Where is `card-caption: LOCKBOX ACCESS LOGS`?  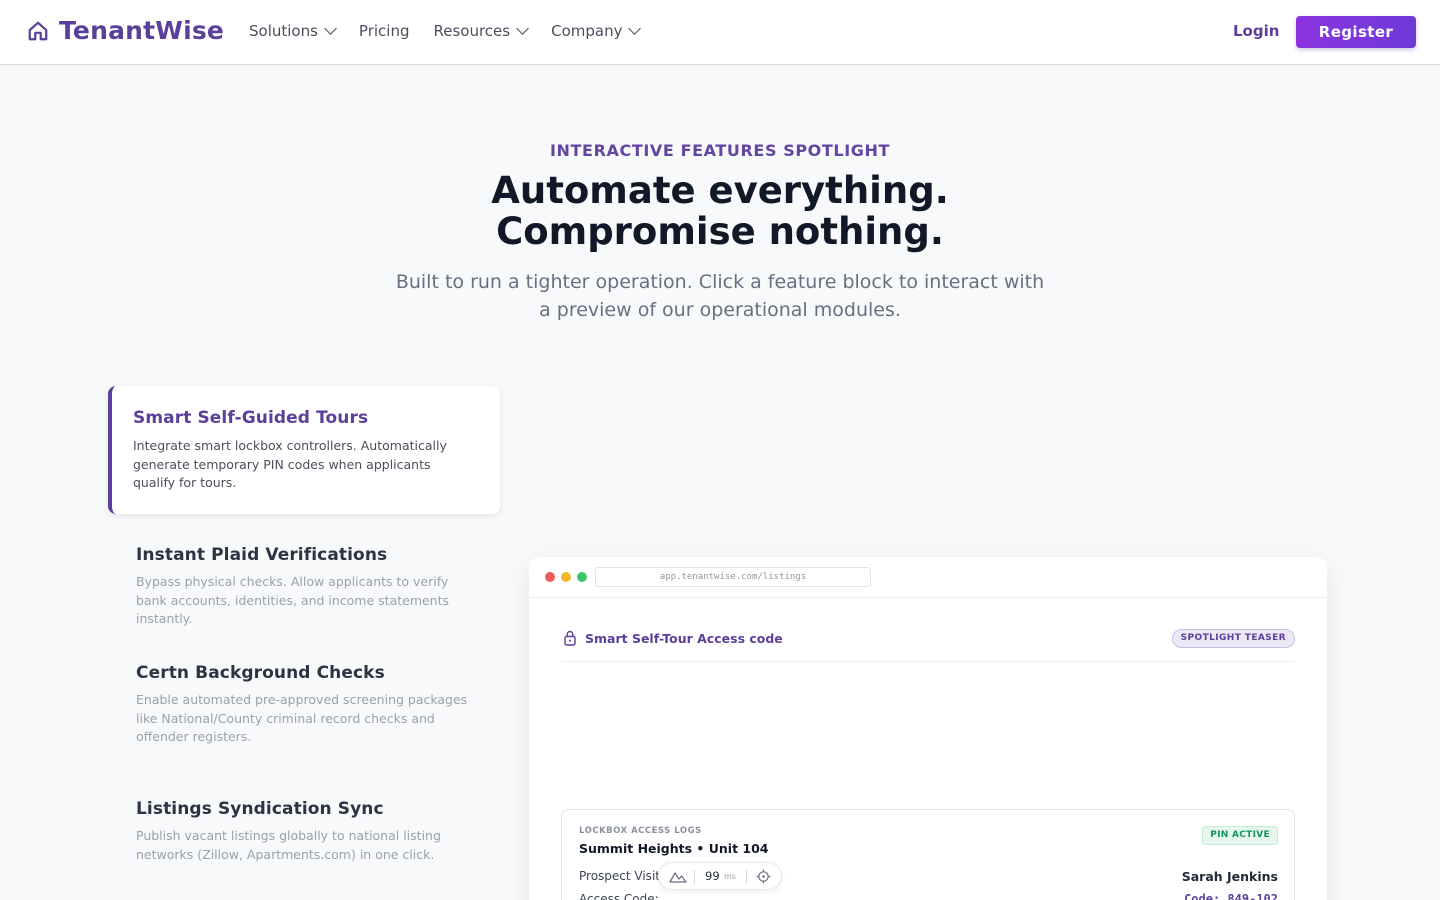 card-caption: LOCKBOX ACCESS LOGS is located at coordinates (640, 831).